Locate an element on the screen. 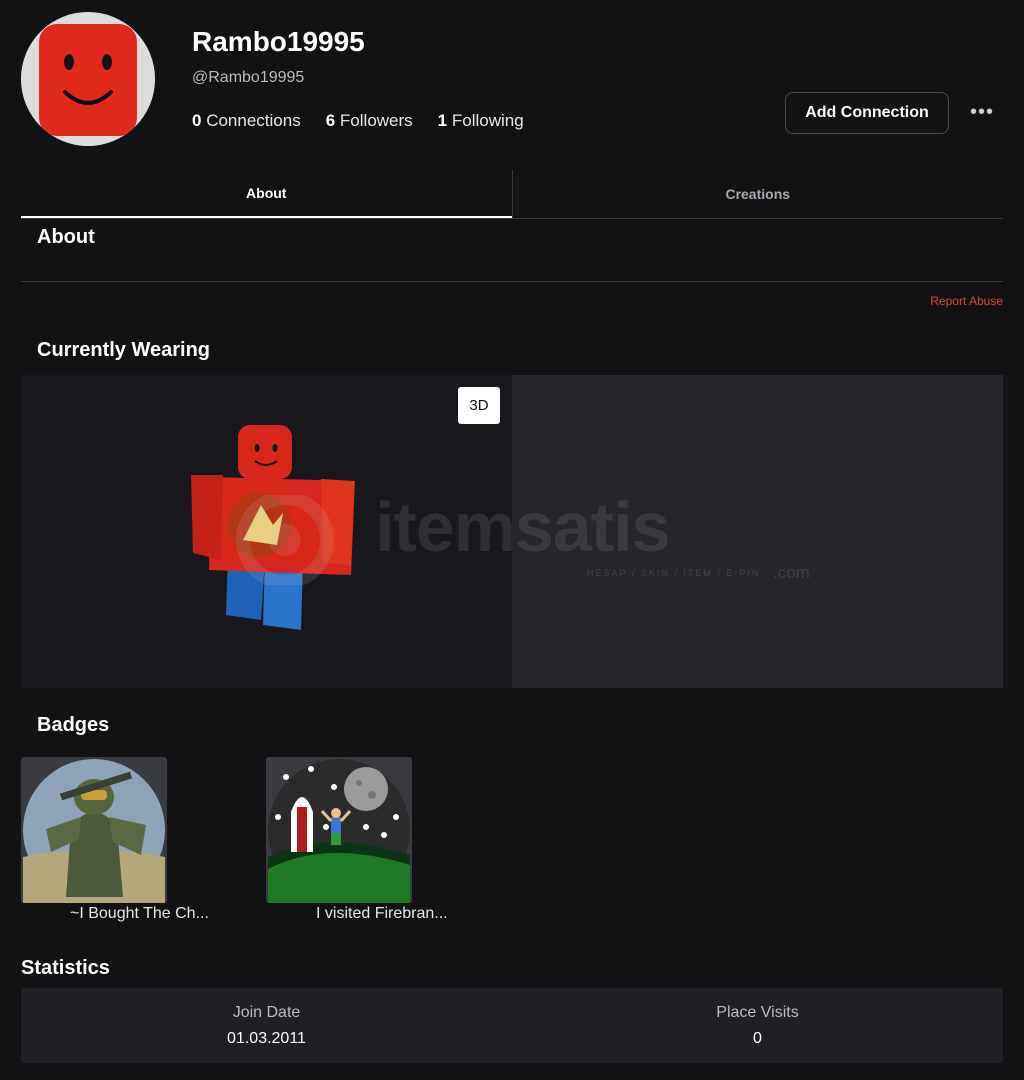 The image size is (1024, 1080). following-label: Following is located at coordinates (487, 120).